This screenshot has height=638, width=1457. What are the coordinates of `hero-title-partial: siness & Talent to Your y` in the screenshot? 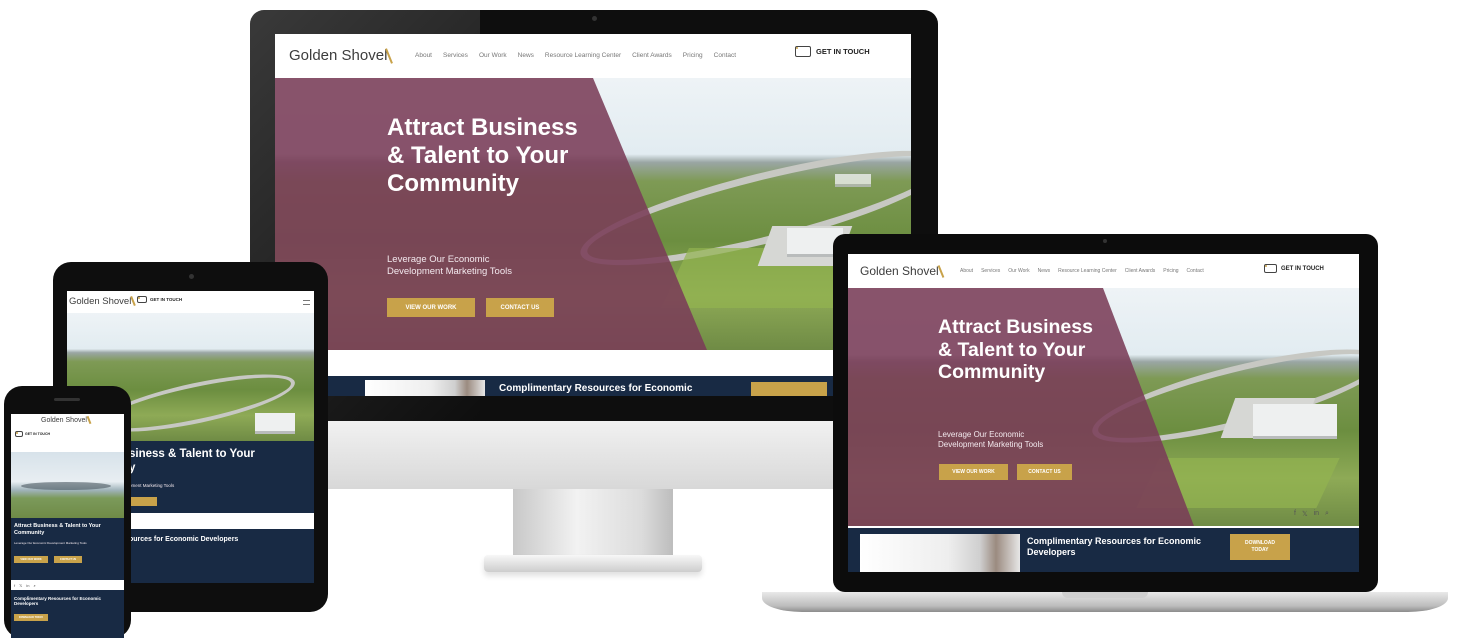 It's located at (209, 461).